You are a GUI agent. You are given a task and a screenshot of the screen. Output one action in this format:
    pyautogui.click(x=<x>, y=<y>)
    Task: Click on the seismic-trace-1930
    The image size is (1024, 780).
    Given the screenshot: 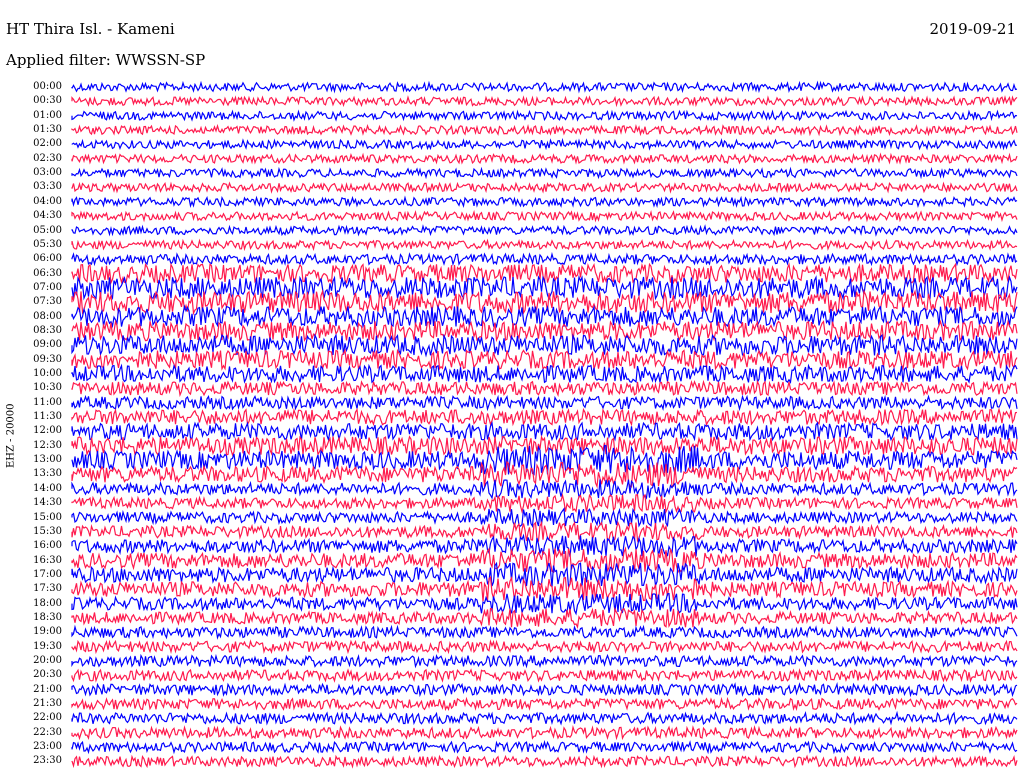 What is the action you would take?
    pyautogui.click(x=544, y=647)
    